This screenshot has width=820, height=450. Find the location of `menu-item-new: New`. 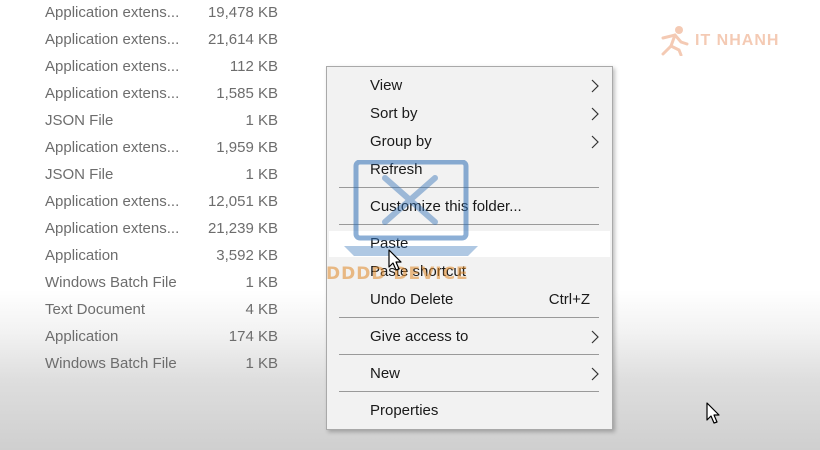

menu-item-new: New is located at coordinates (469, 374).